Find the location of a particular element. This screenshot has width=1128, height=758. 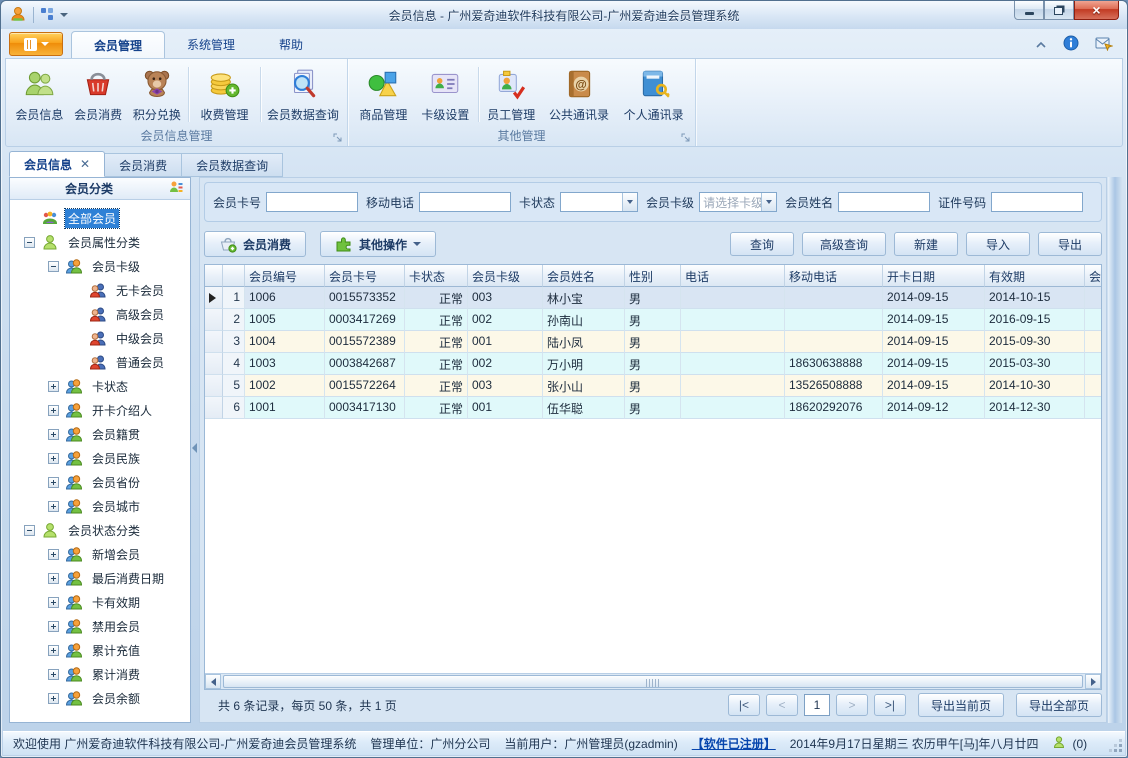

cell: 1004 is located at coordinates (285, 342).